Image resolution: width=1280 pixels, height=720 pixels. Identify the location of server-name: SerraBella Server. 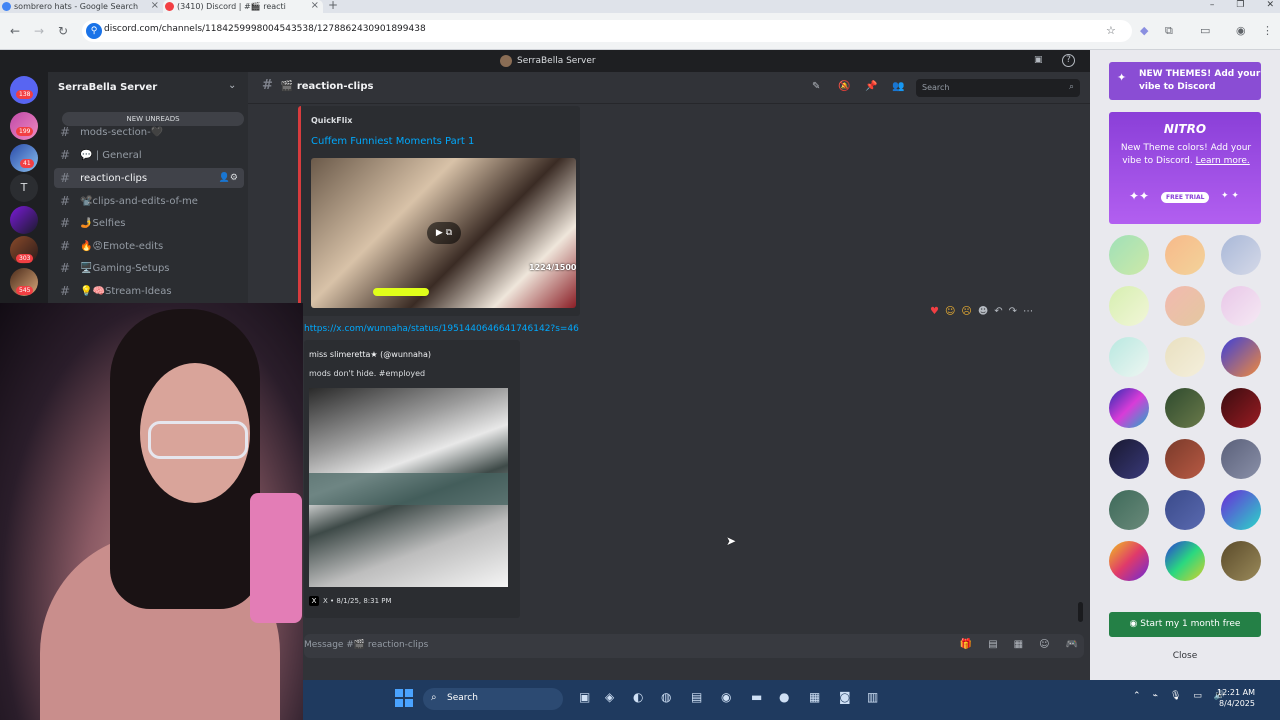
(107, 87).